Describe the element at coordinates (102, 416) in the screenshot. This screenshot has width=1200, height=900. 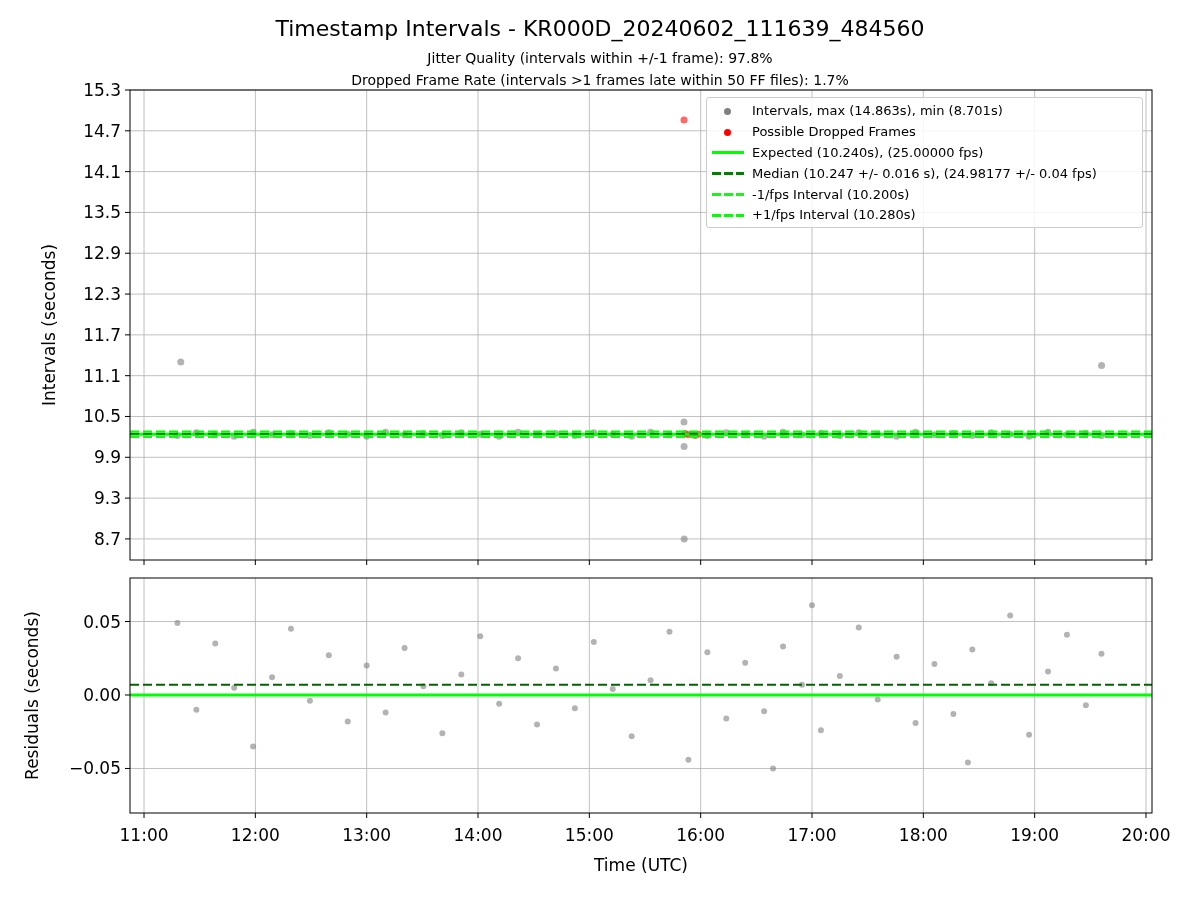
I see `tick-label: 10.5` at that location.